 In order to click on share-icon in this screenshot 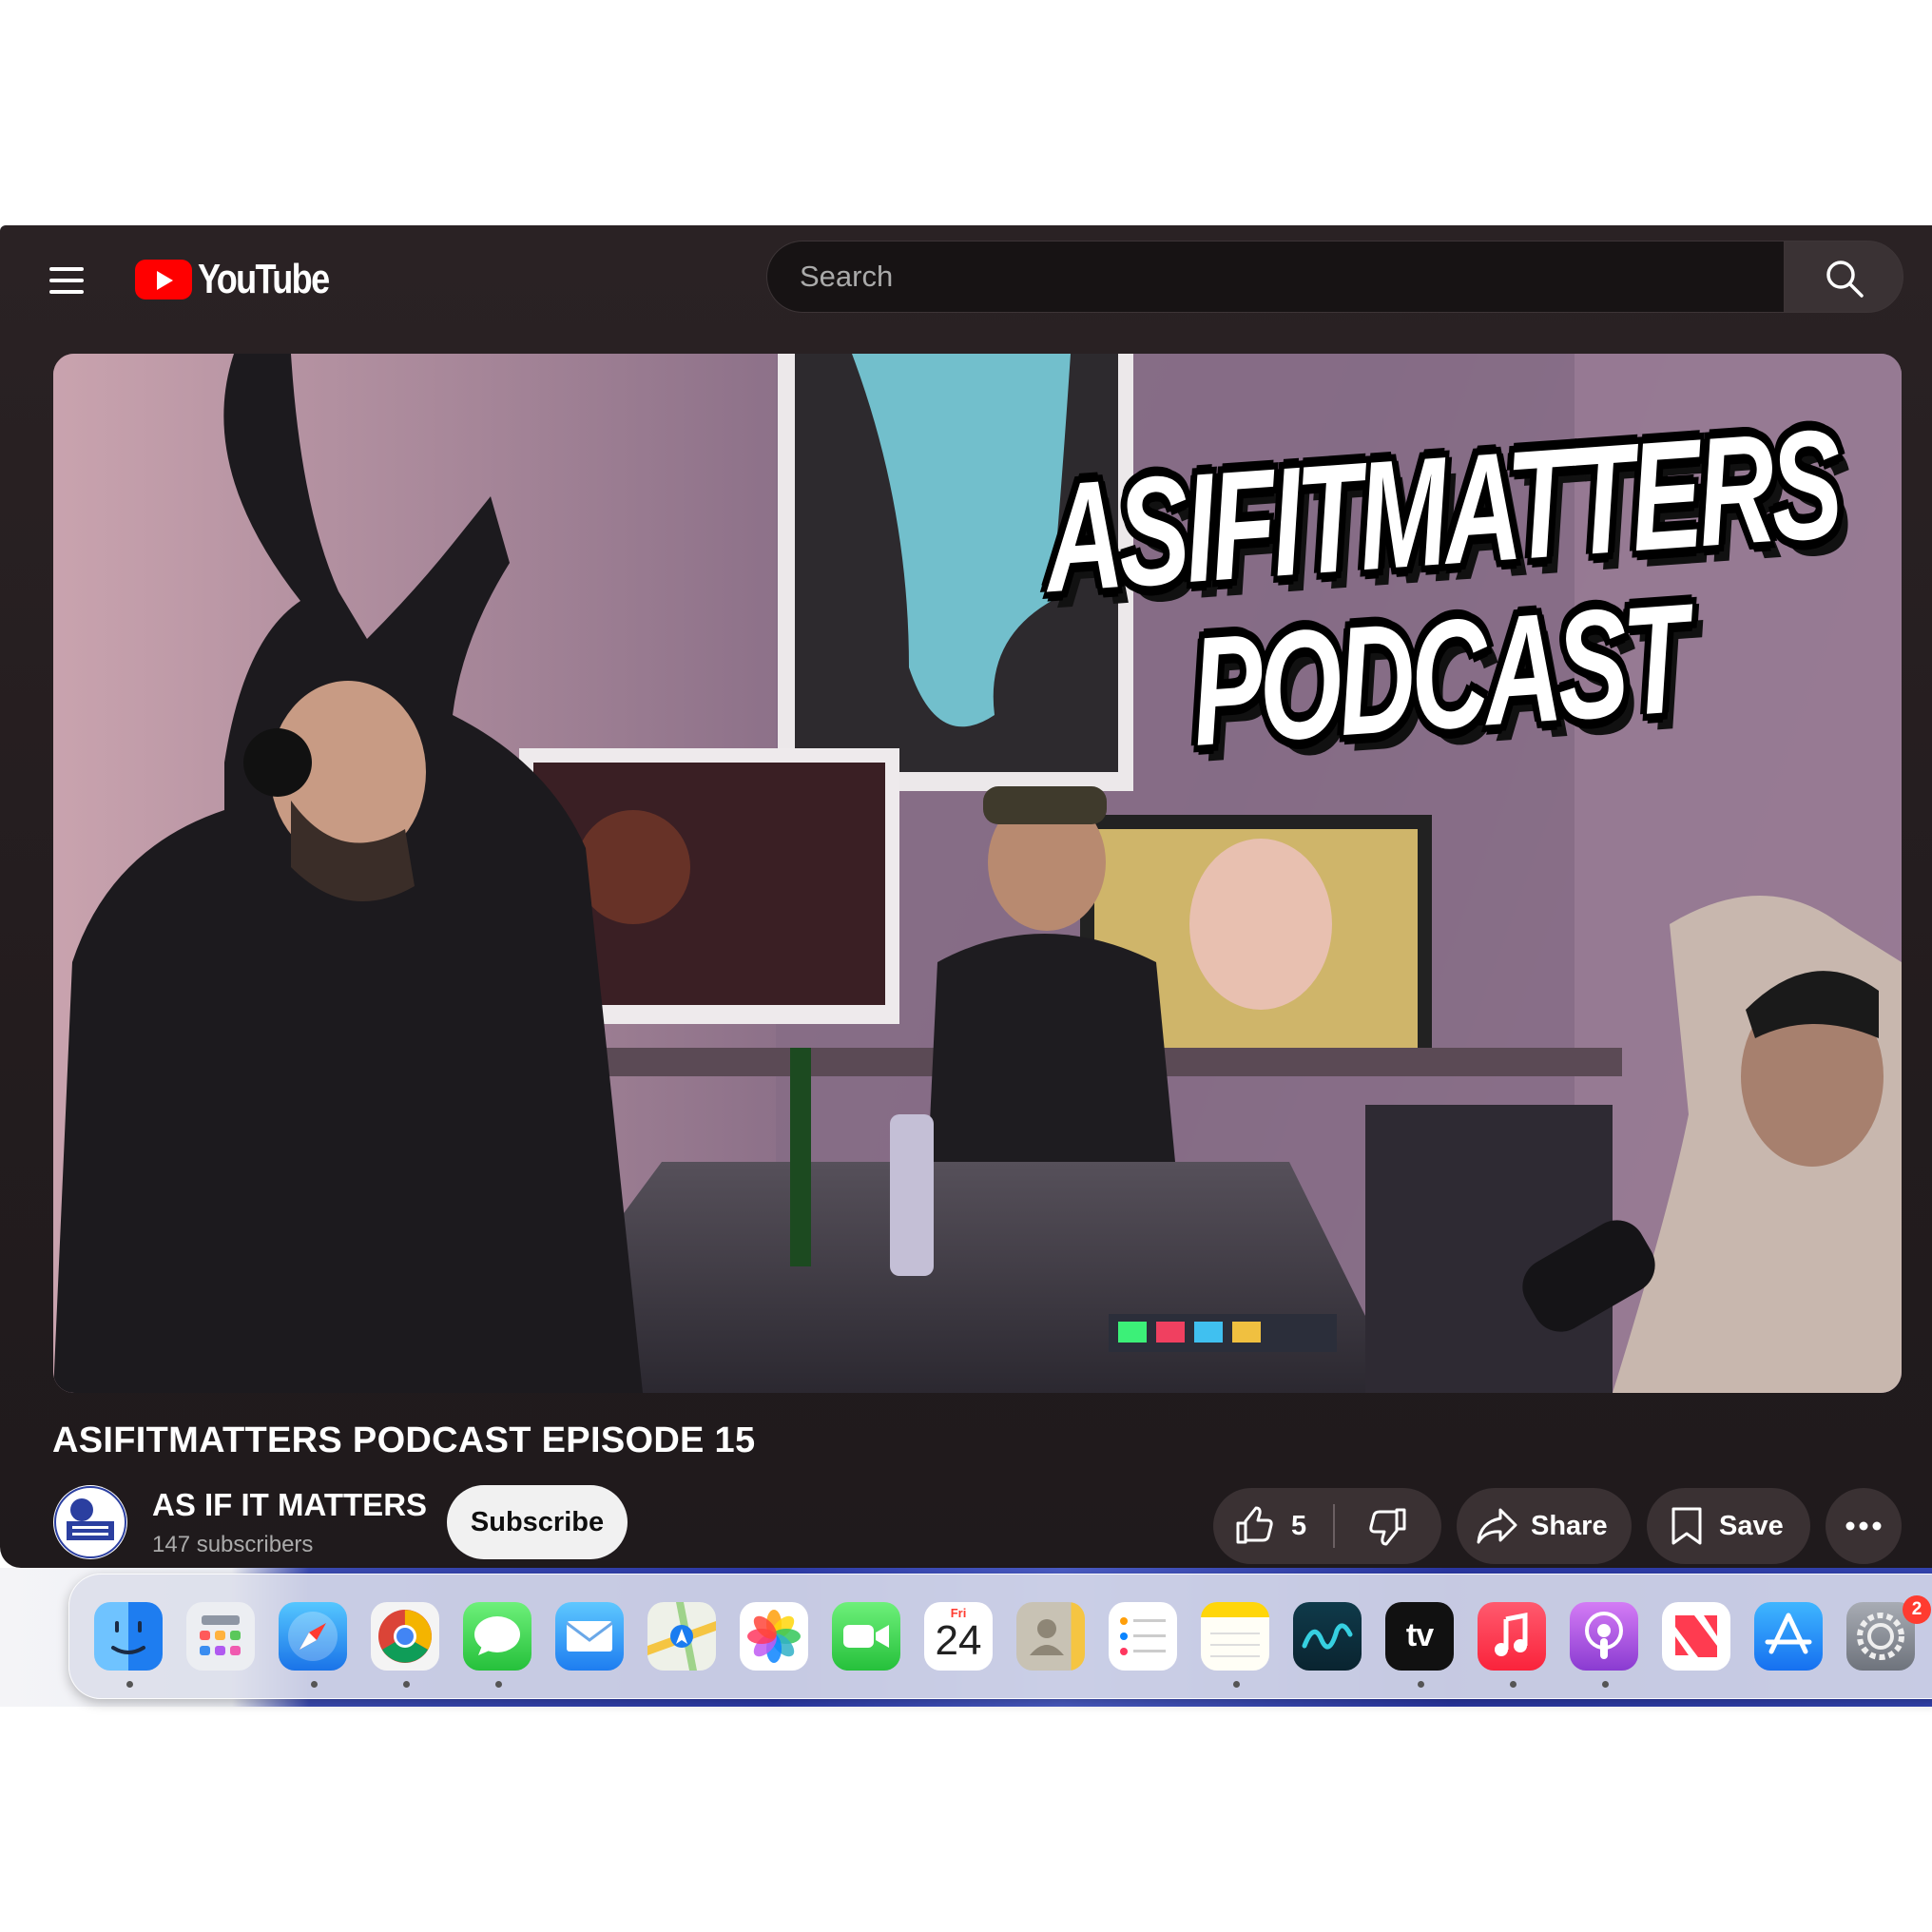, I will do `click(1497, 1526)`.